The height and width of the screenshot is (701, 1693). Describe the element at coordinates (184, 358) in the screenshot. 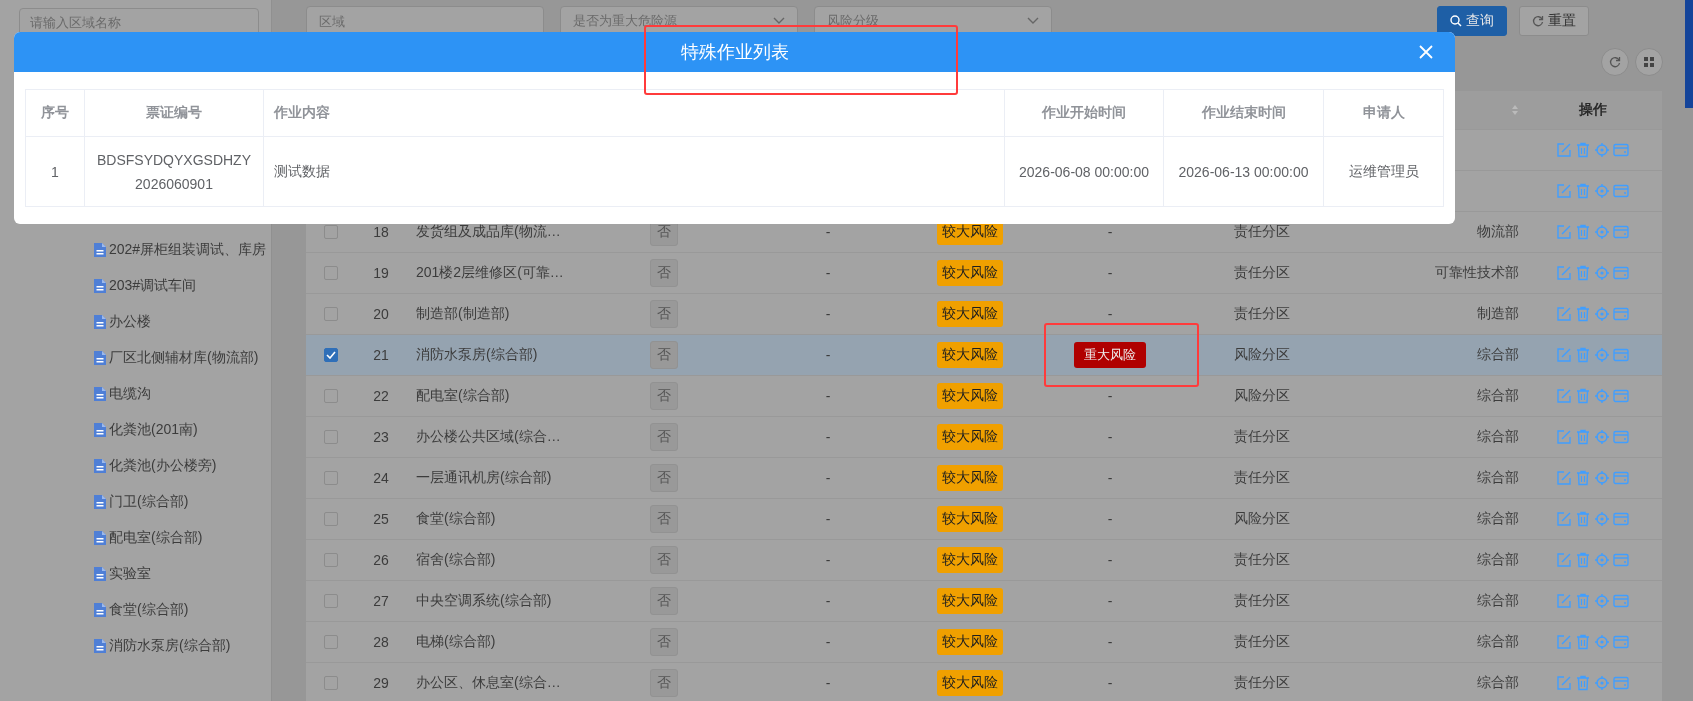

I see `tree-item: 厂区北侧辅材库(物流部)` at that location.